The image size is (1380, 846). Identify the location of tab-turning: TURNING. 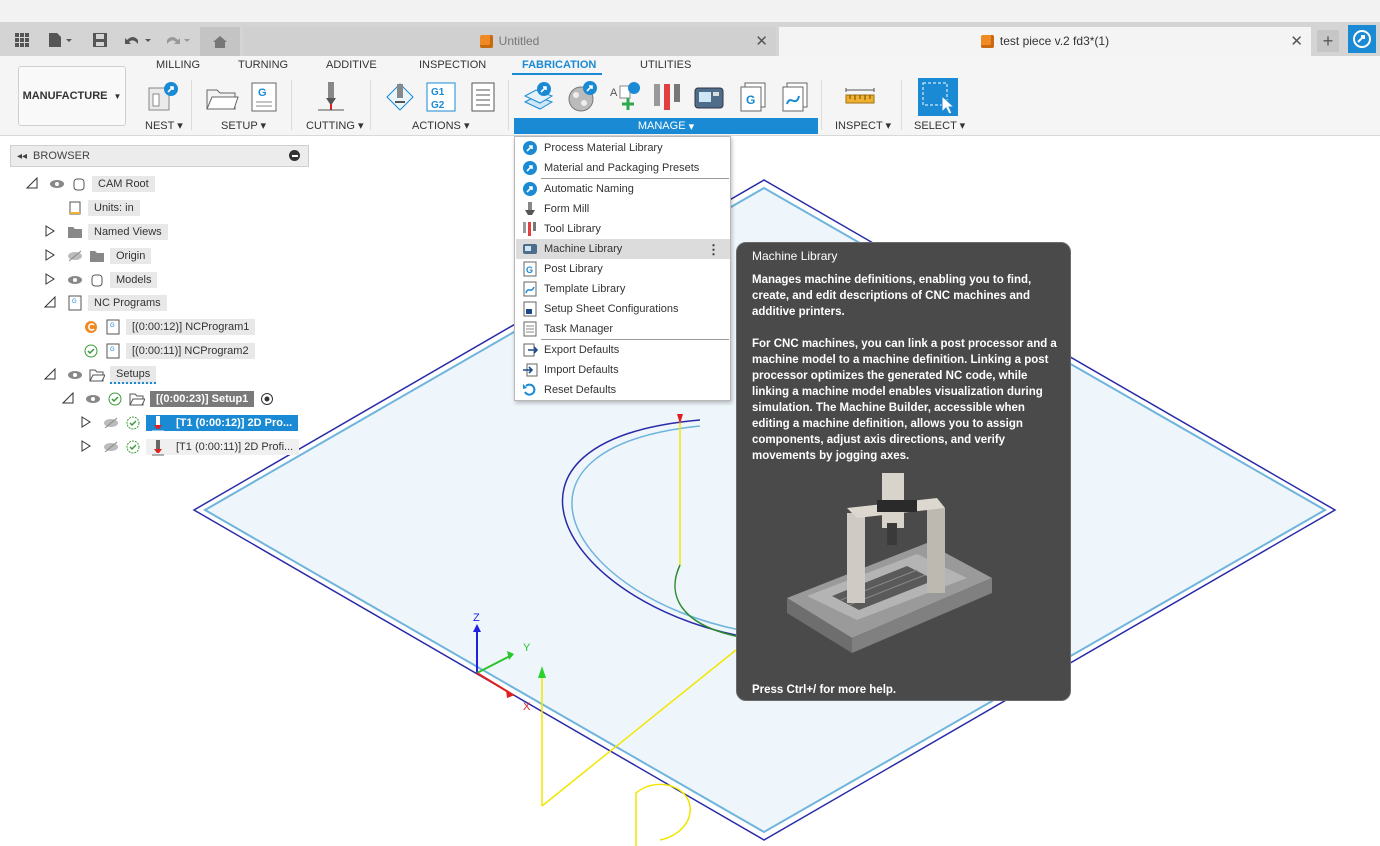
(263, 65).